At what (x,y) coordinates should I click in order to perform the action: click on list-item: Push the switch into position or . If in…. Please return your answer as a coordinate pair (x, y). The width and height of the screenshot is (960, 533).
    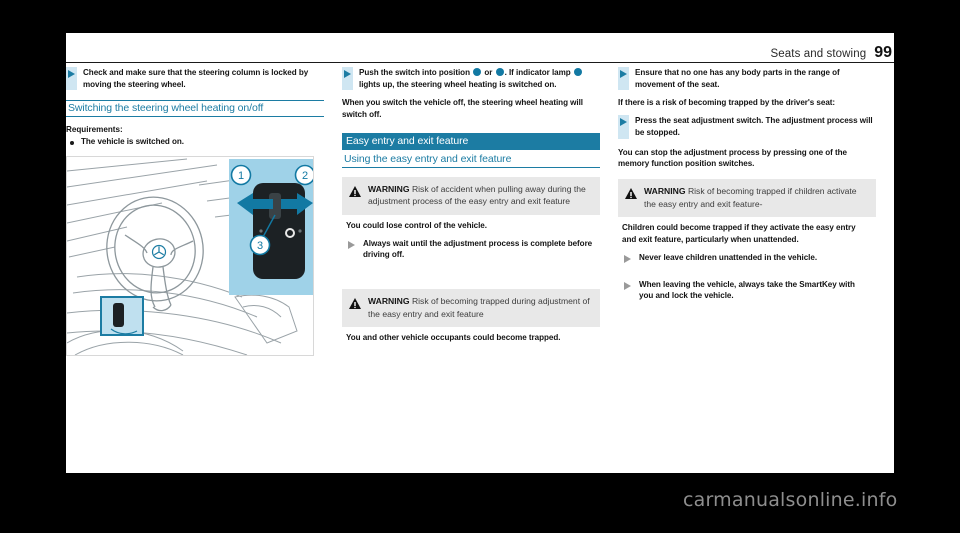
    Looking at the image, I should click on (471, 79).